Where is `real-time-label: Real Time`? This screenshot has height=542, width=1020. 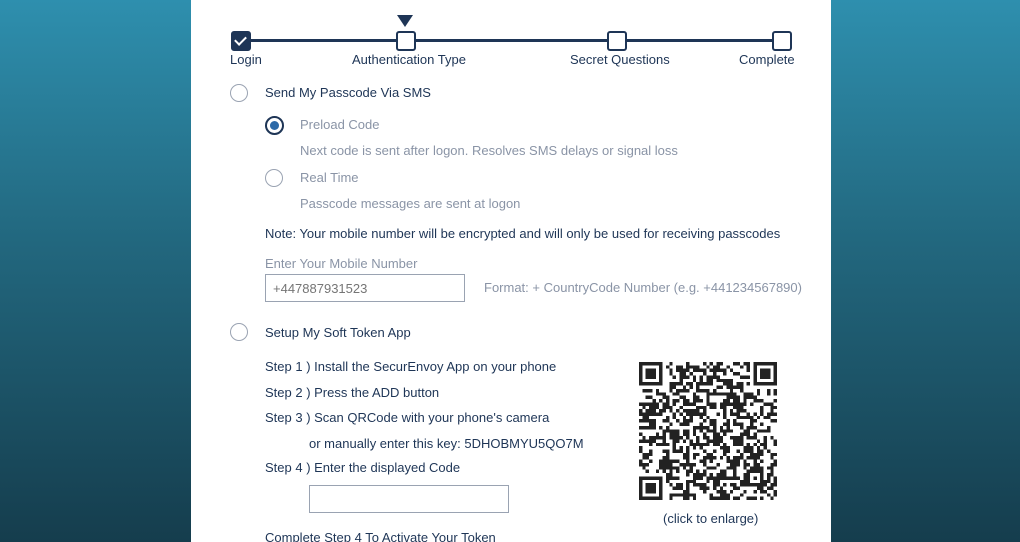 real-time-label: Real Time is located at coordinates (329, 178).